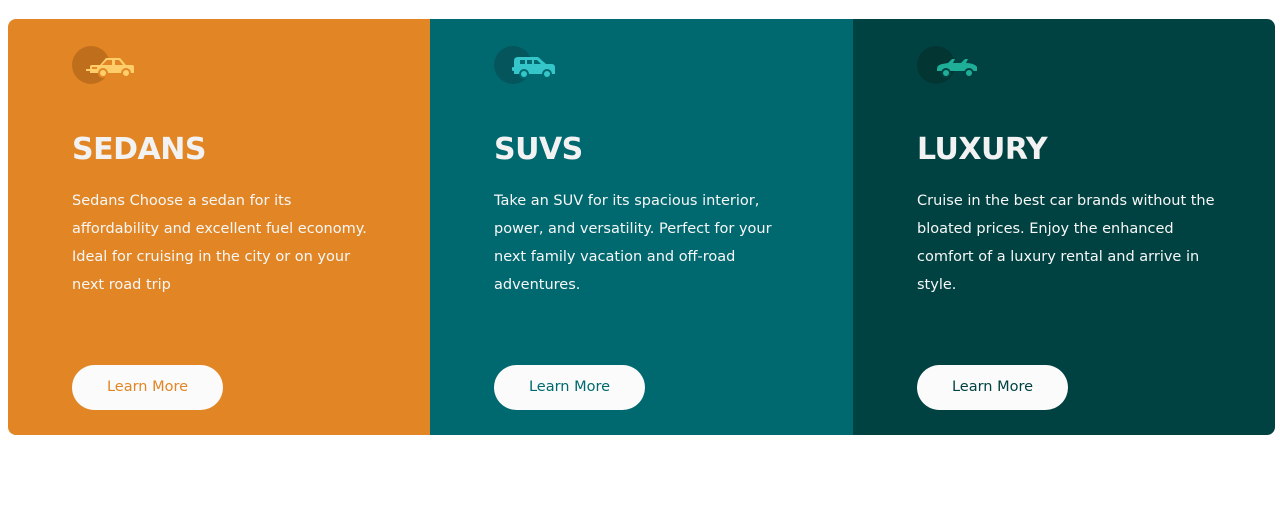 The width and height of the screenshot is (1280, 529). Describe the element at coordinates (992, 387) in the screenshot. I see `learn-more-luxury-button: Learn More` at that location.